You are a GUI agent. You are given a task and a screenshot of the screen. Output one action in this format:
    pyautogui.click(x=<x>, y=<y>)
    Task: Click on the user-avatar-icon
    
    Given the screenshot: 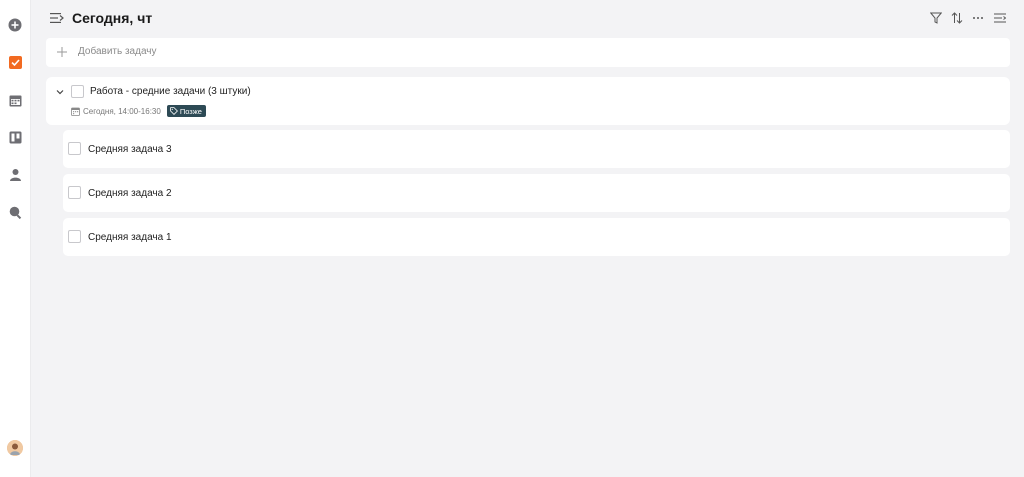 What is the action you would take?
    pyautogui.click(x=15, y=448)
    